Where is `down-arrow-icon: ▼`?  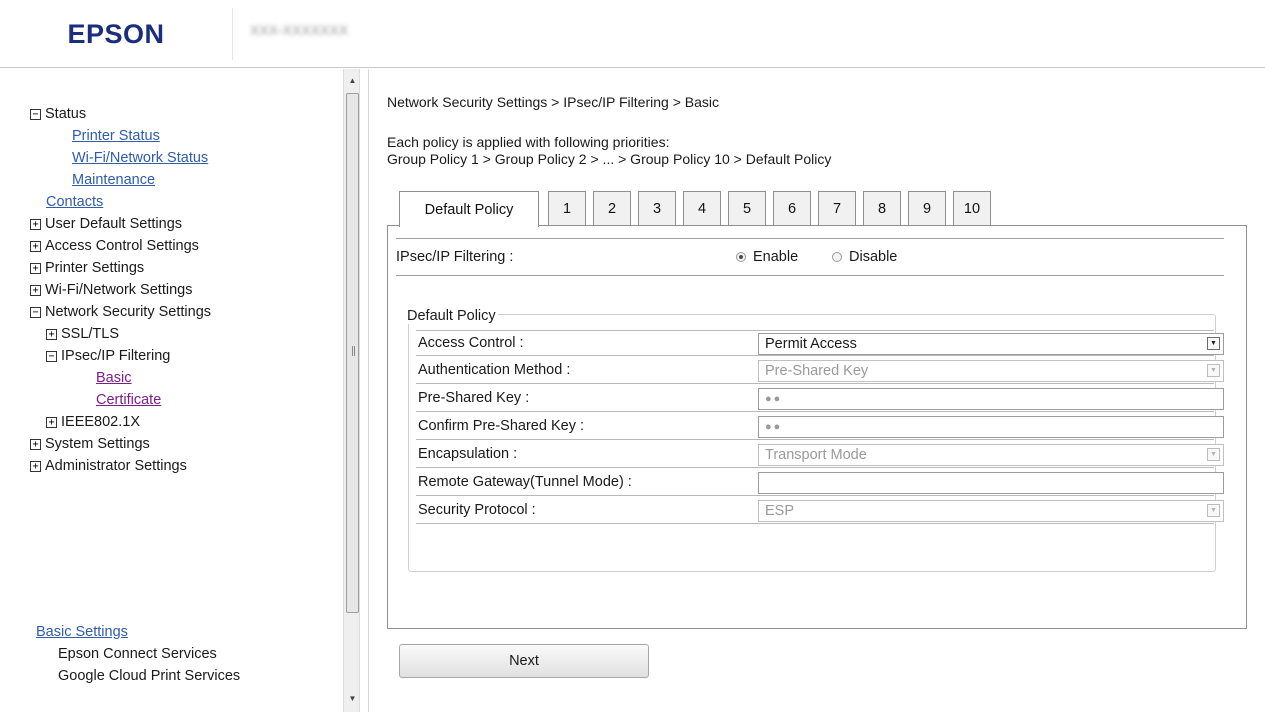
down-arrow-icon: ▼ is located at coordinates (352, 699).